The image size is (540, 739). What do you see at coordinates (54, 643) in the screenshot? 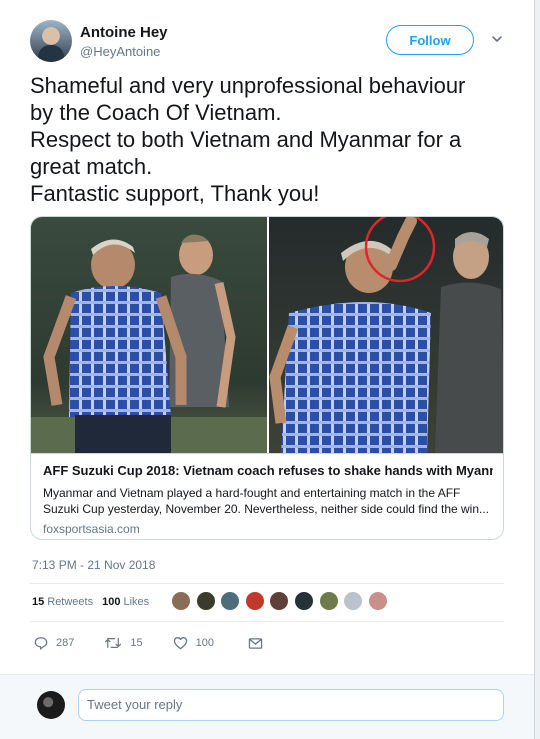
I see `reply-action: 287` at bounding box center [54, 643].